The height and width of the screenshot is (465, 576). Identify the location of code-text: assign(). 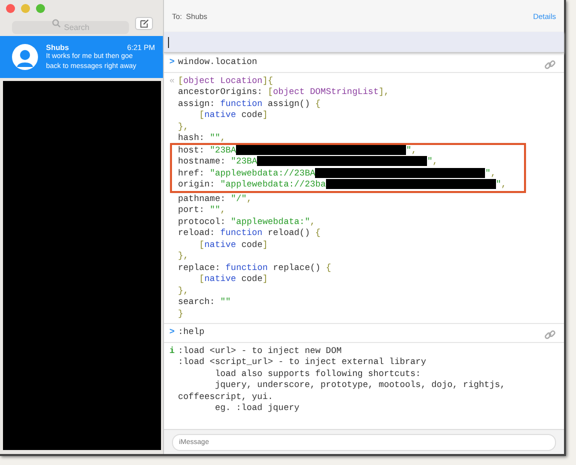
(288, 103).